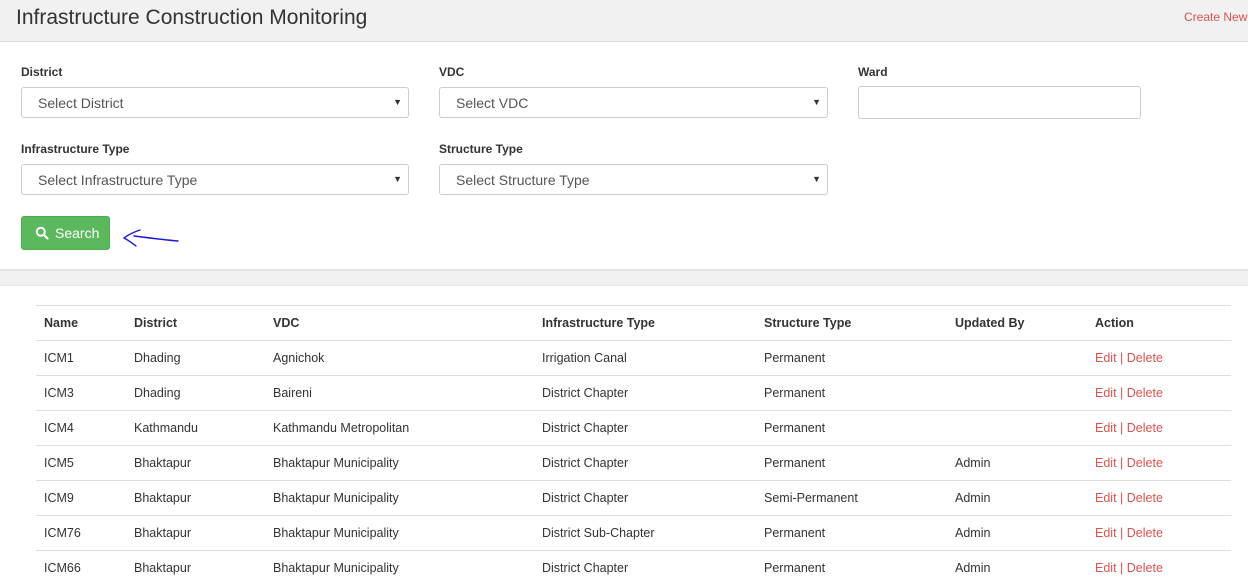 This screenshot has height=585, width=1248. I want to click on cell-name: ICM76, so click(81, 533).